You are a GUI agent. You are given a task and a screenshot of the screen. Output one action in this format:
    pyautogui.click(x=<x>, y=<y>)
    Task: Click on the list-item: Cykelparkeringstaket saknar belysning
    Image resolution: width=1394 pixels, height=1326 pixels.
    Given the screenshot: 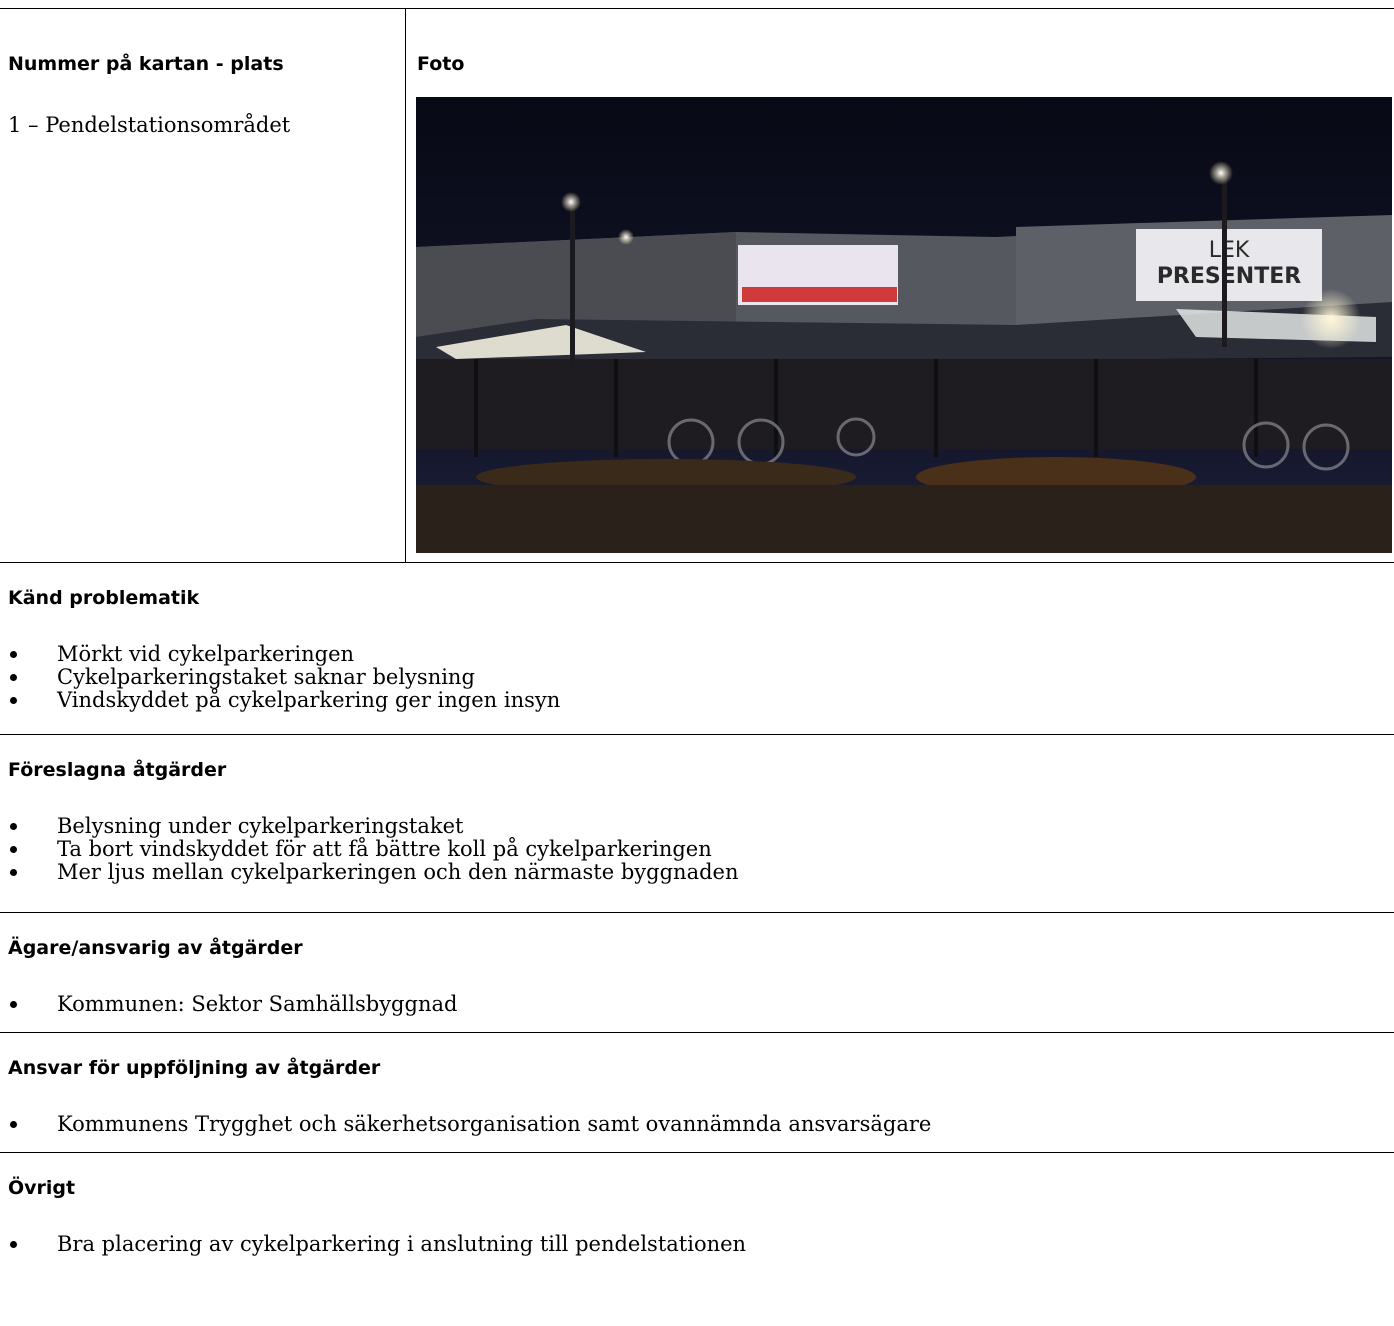 What is the action you would take?
    pyautogui.click(x=284, y=677)
    